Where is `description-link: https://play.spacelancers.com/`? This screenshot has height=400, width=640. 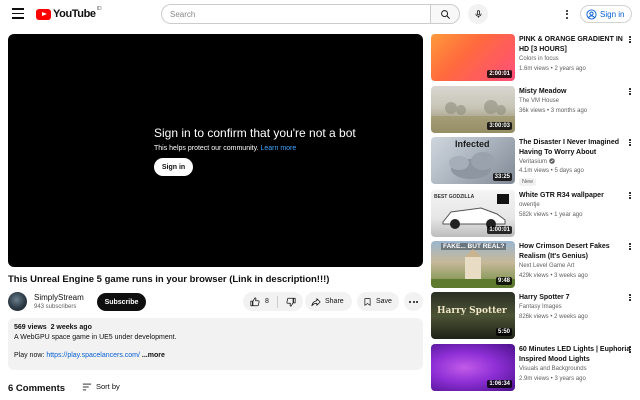 description-link: https://play.spacelancers.com/ is located at coordinates (93, 355).